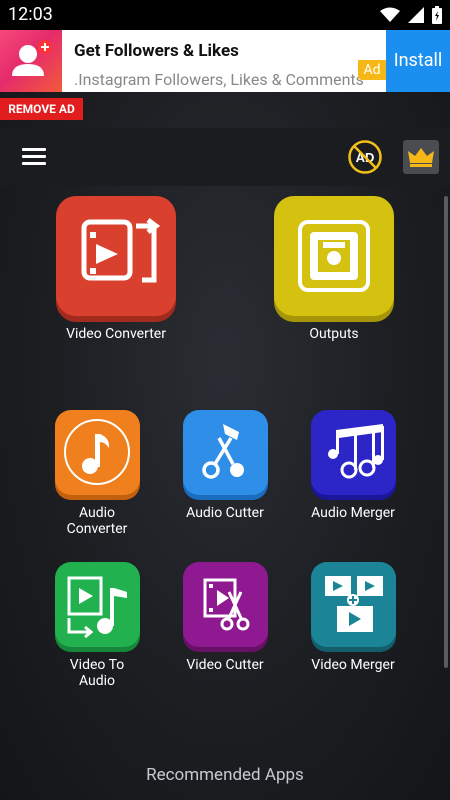 The height and width of the screenshot is (800, 450). Describe the element at coordinates (416, 15) in the screenshot. I see `signal-icon` at that location.